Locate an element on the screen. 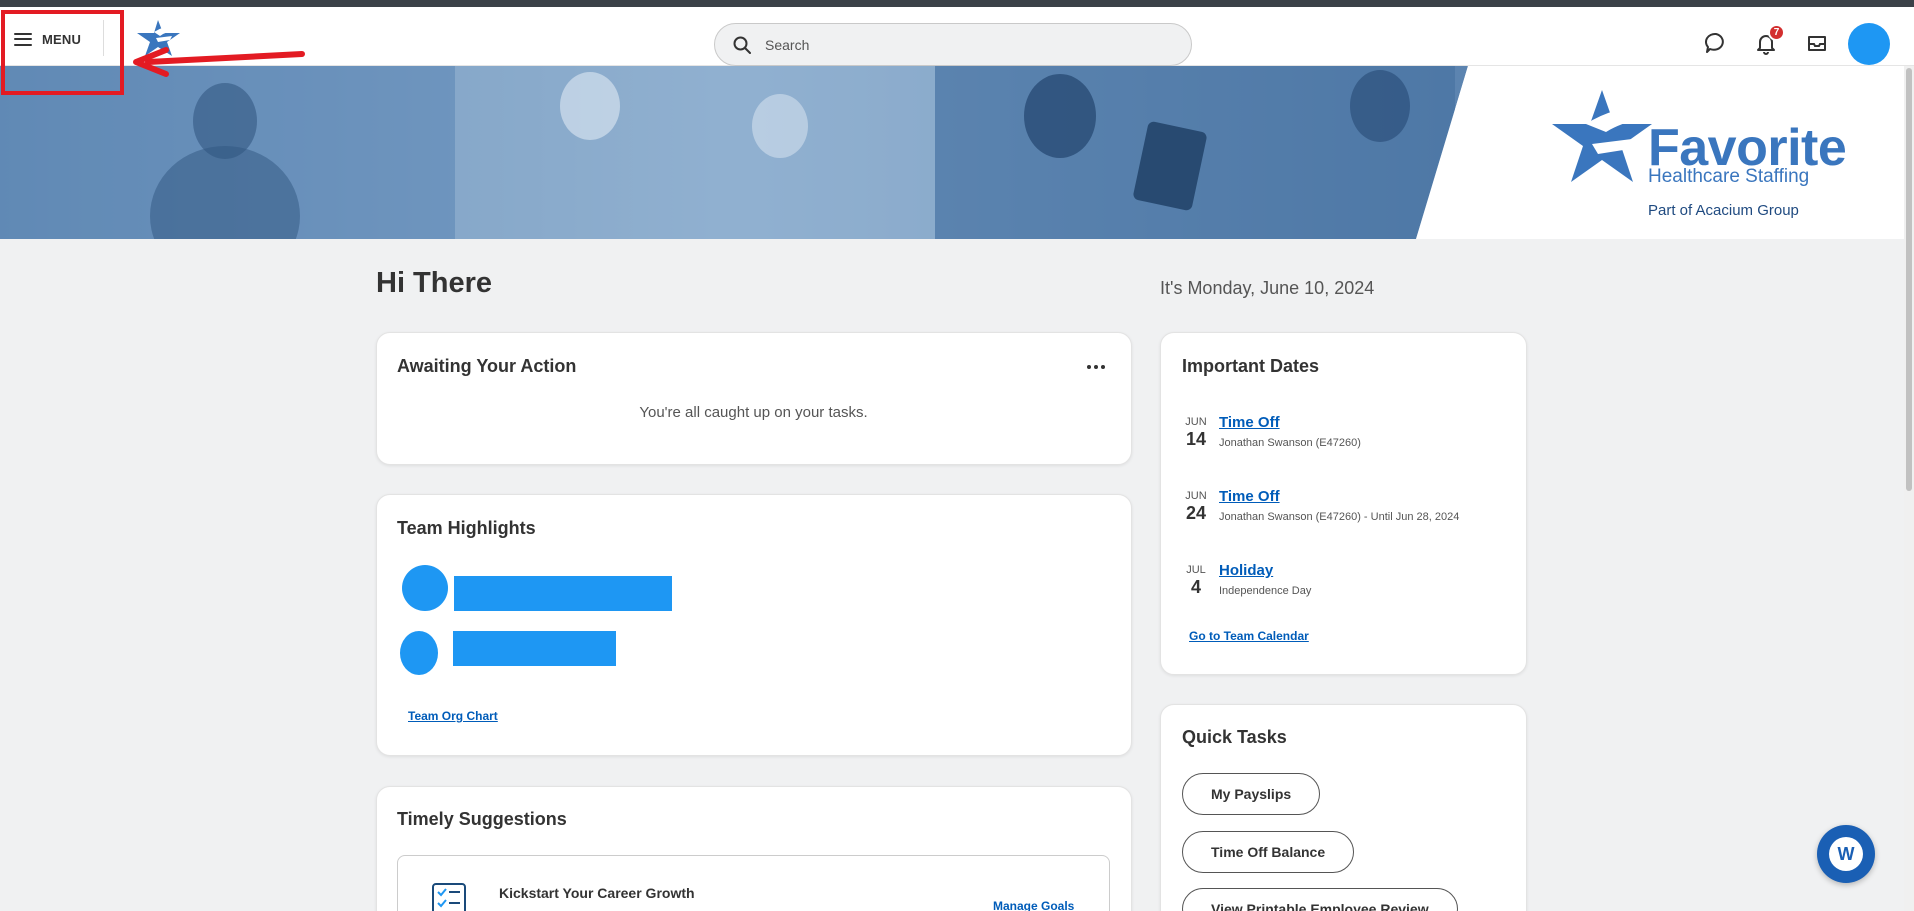 The height and width of the screenshot is (911, 1914). manage-goals-link: Manage Goals is located at coordinates (1033, 905).